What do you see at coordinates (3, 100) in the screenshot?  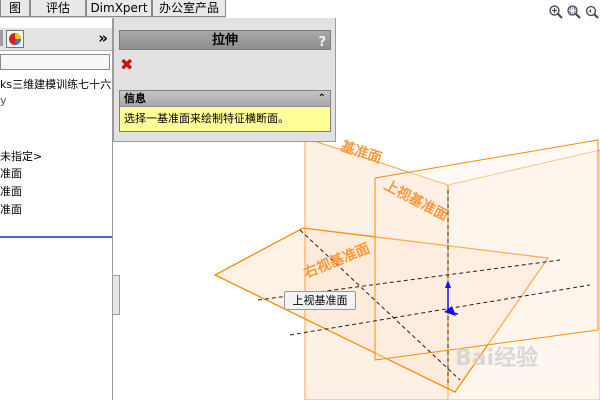 I see `tree-line: y` at bounding box center [3, 100].